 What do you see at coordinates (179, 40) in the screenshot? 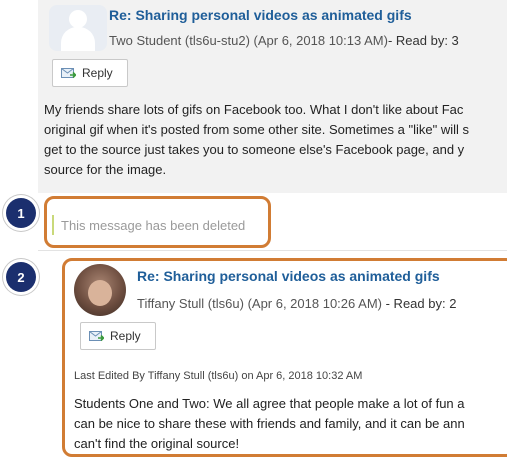
I see `message-1-author: Two Student (tls6u-stu2)` at bounding box center [179, 40].